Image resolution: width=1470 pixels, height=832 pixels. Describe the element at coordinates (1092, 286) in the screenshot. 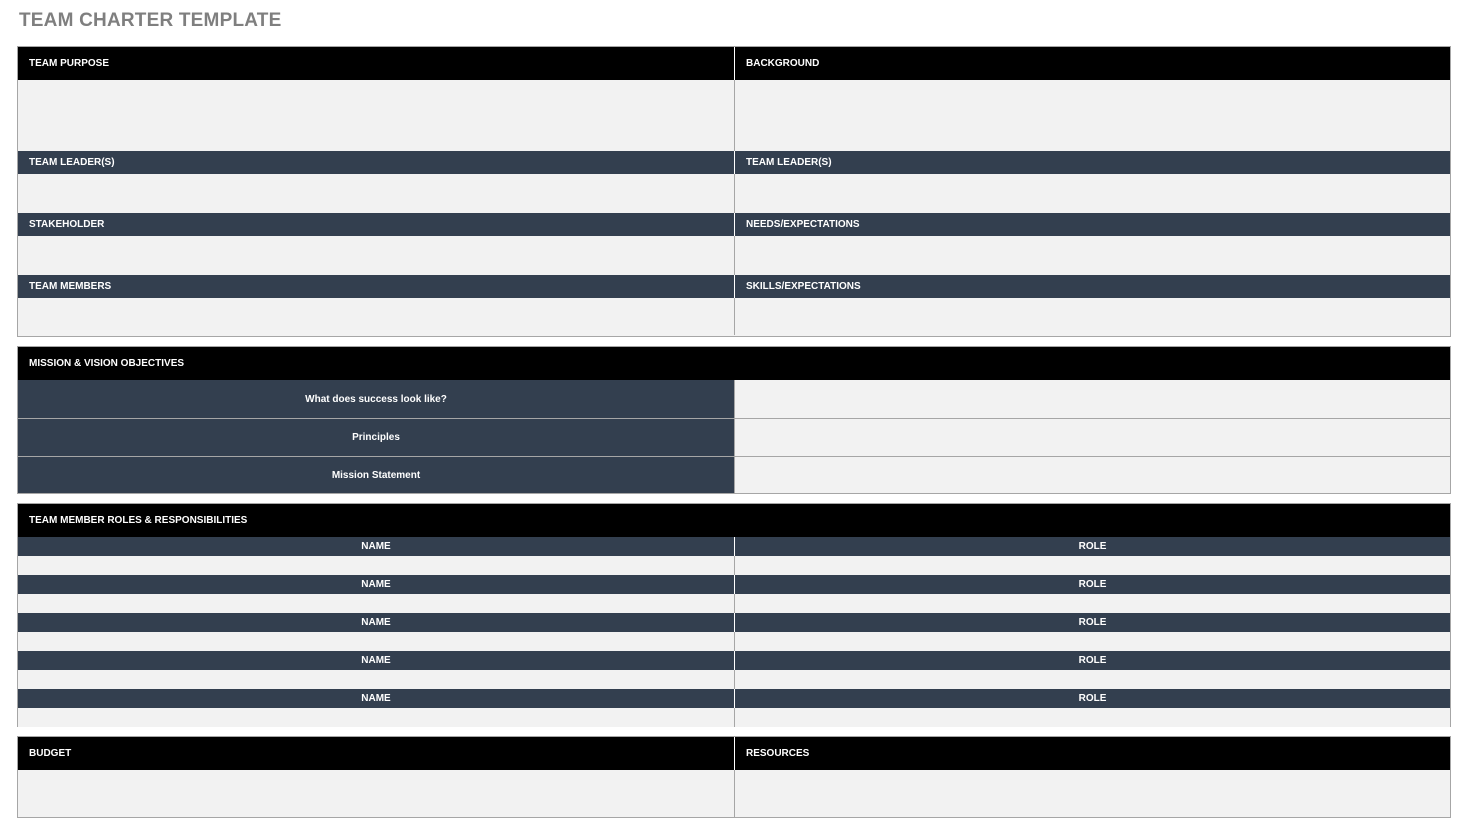

I see `skills-expectations-header: SKILLS/EXPECTATIONS` at that location.